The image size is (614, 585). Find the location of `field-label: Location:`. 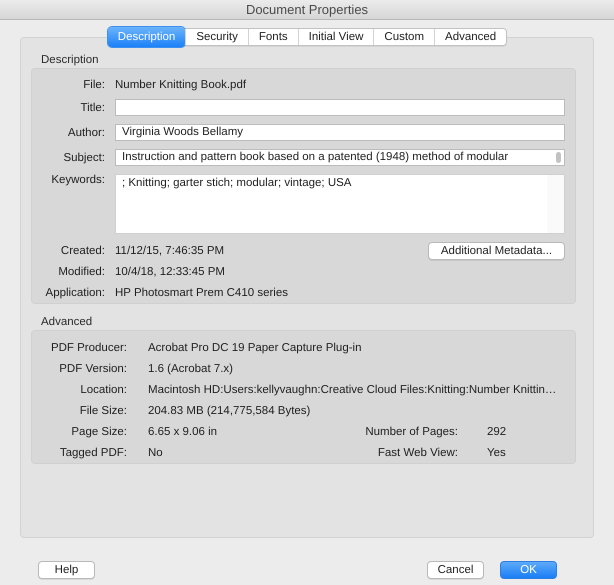

field-label: Location: is located at coordinates (103, 390).